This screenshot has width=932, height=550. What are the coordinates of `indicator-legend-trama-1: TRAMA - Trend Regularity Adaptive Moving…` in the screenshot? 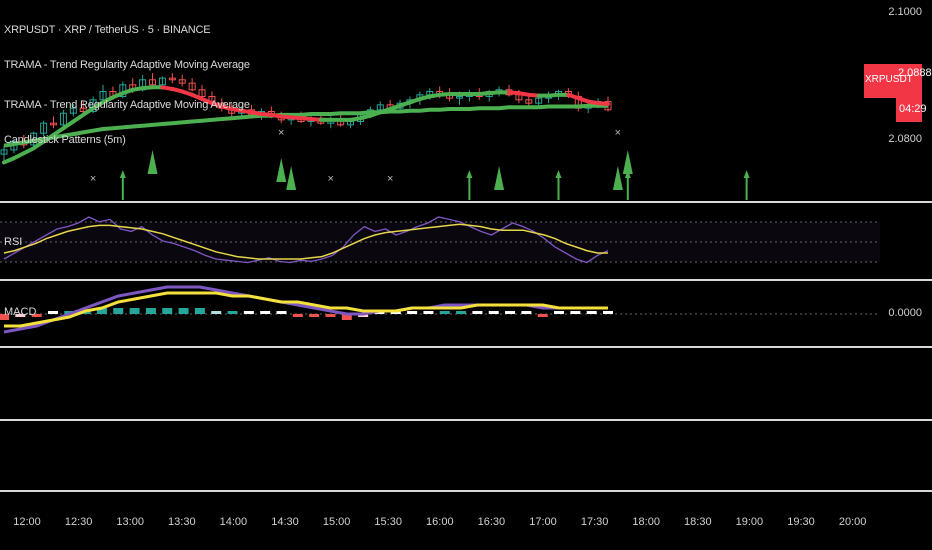 It's located at (127, 65).